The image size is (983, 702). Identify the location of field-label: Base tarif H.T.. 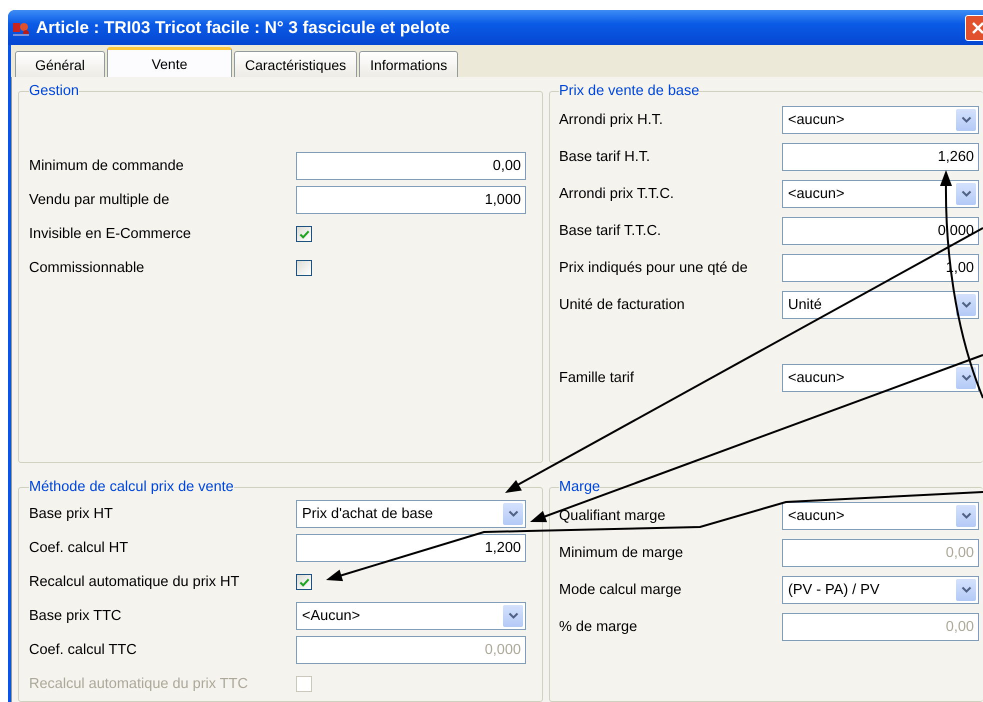
(605, 156).